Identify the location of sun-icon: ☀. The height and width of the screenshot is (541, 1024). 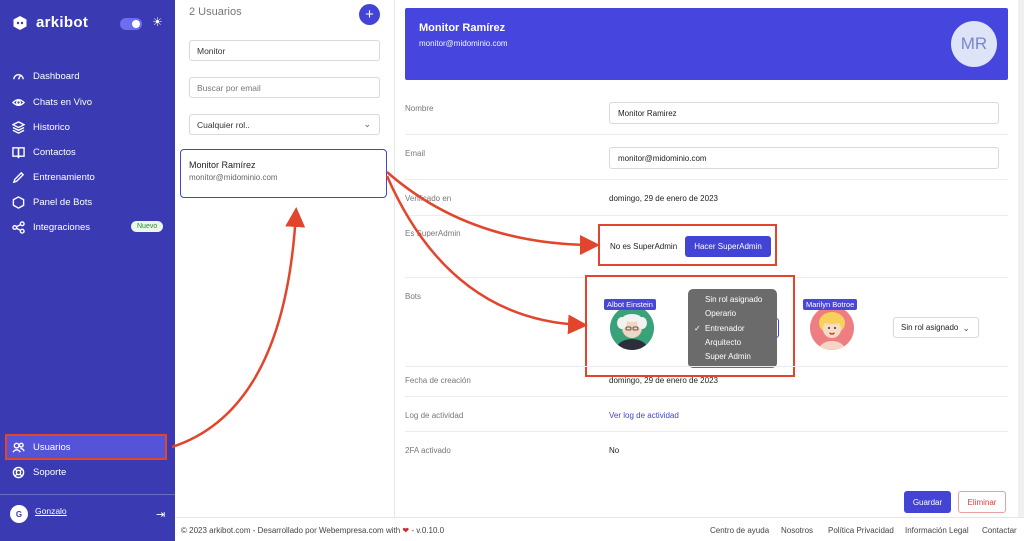
(157, 22).